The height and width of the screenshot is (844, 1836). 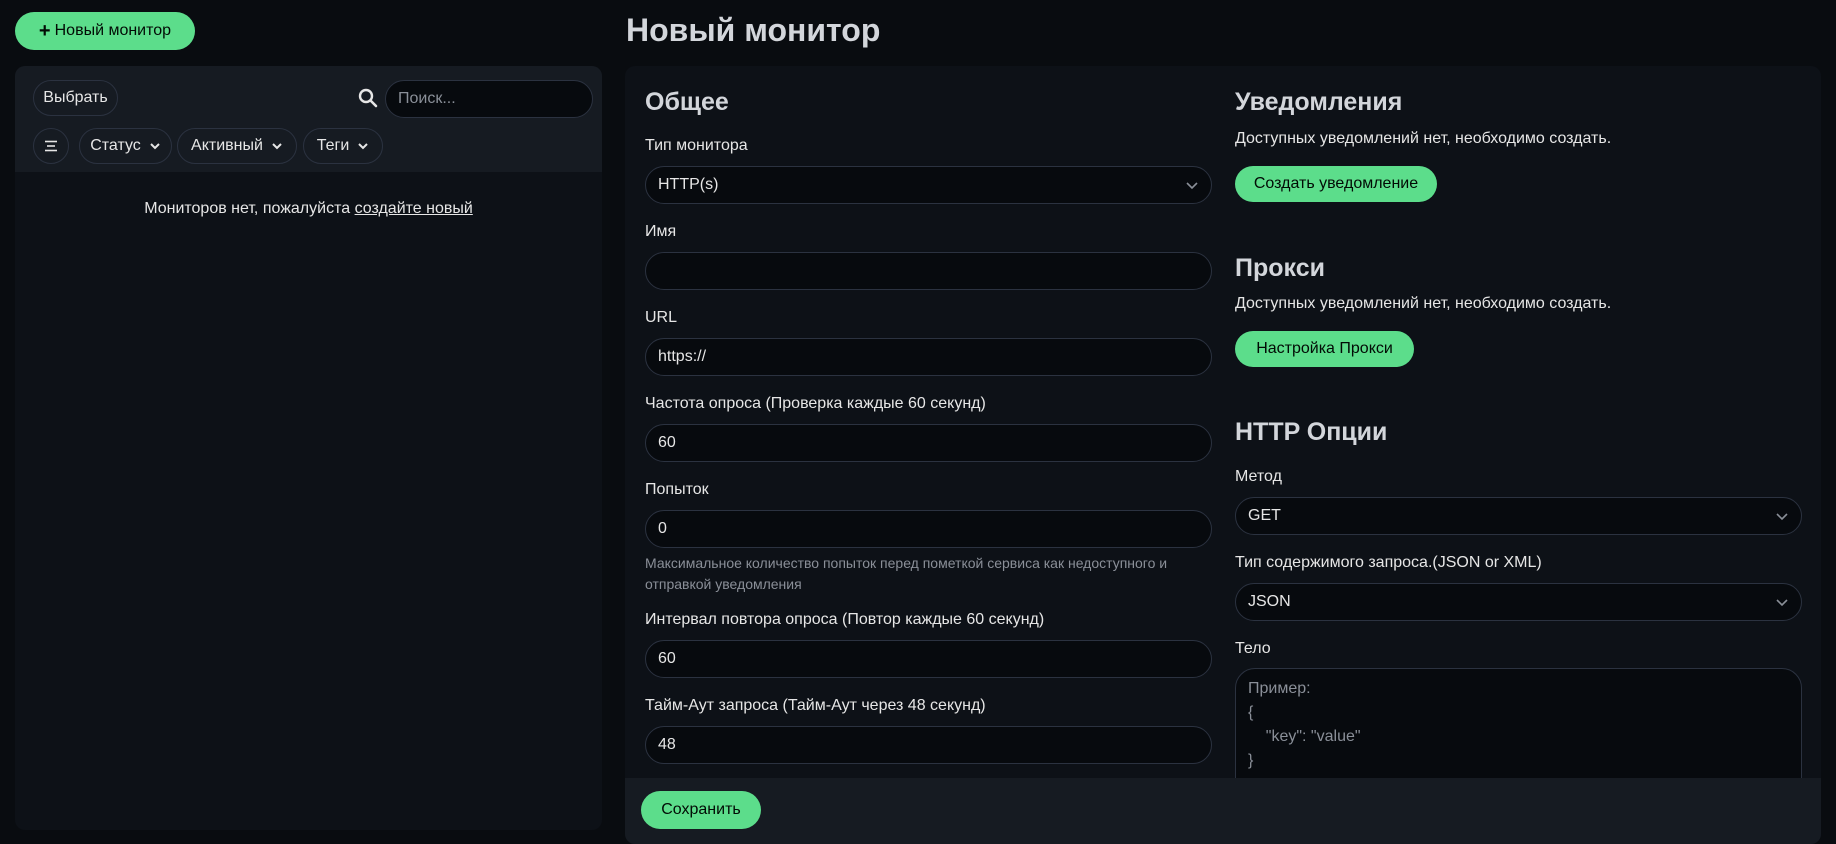 I want to click on filter-menu-button, so click(x=51, y=146).